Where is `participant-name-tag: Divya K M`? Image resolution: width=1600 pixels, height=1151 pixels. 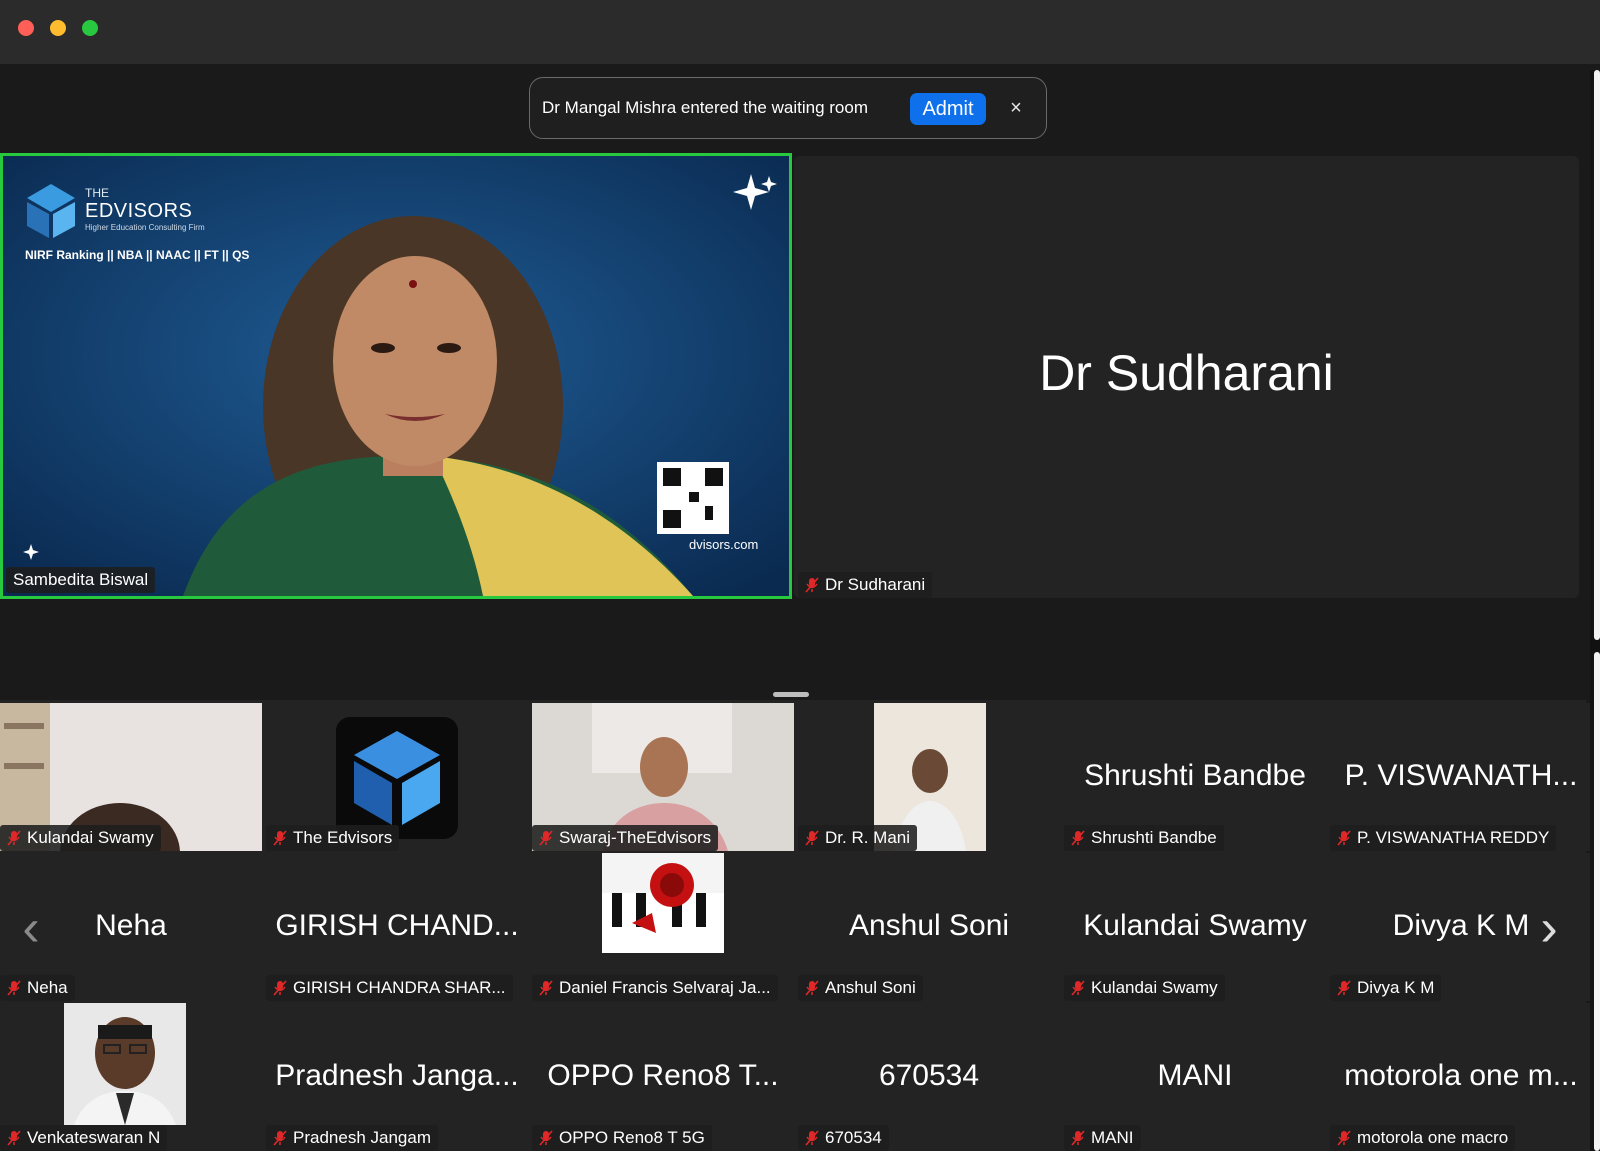
participant-name-tag: Divya K M is located at coordinates (1386, 988).